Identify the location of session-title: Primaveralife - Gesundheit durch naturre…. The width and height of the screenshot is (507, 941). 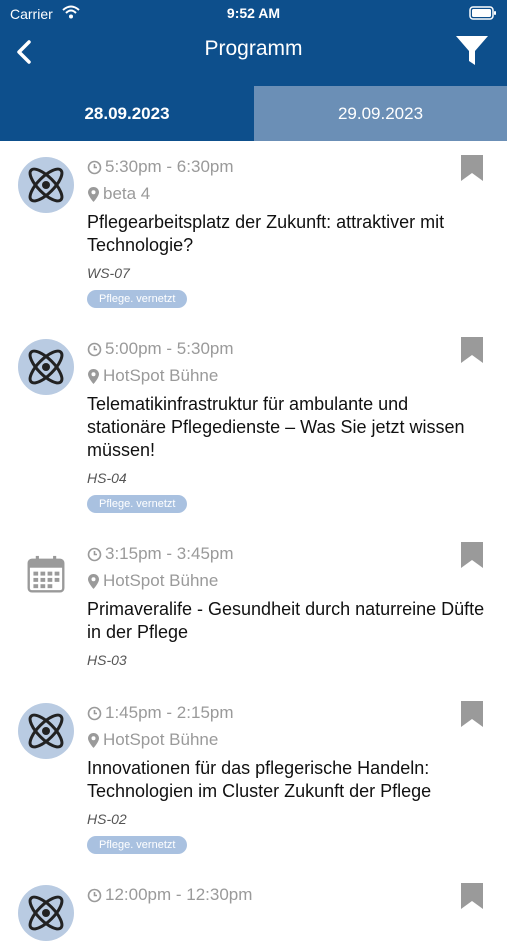
(286, 620).